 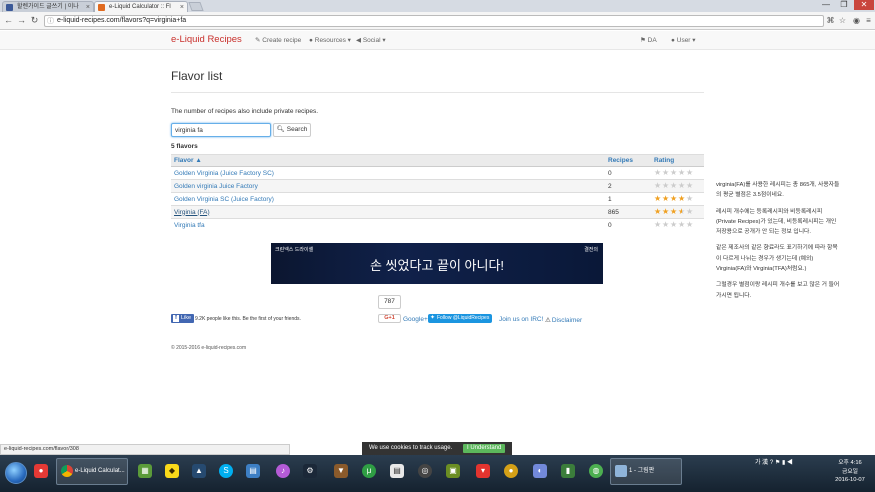 What do you see at coordinates (226, 471) in the screenshot?
I see `taskbar-app: S` at bounding box center [226, 471].